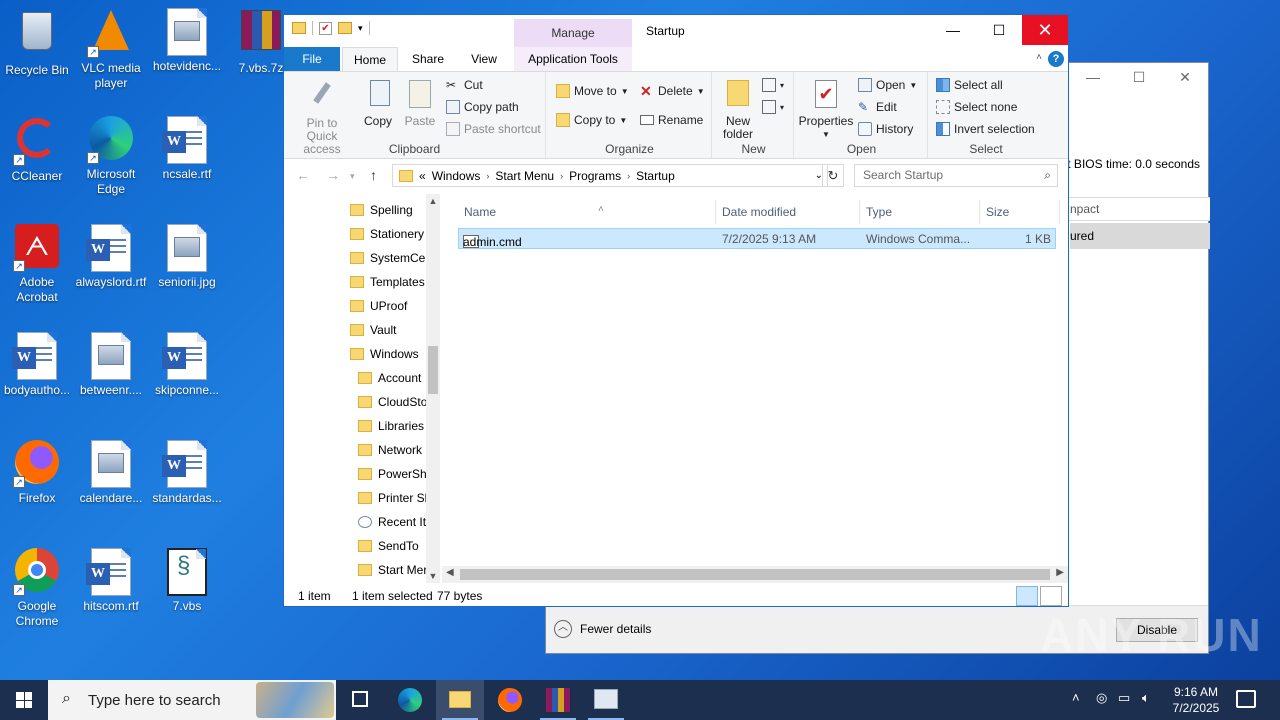 This screenshot has height=720, width=1280. Describe the element at coordinates (524, 176) in the screenshot. I see `breadcrumb-start-menu: Start Menu` at that location.